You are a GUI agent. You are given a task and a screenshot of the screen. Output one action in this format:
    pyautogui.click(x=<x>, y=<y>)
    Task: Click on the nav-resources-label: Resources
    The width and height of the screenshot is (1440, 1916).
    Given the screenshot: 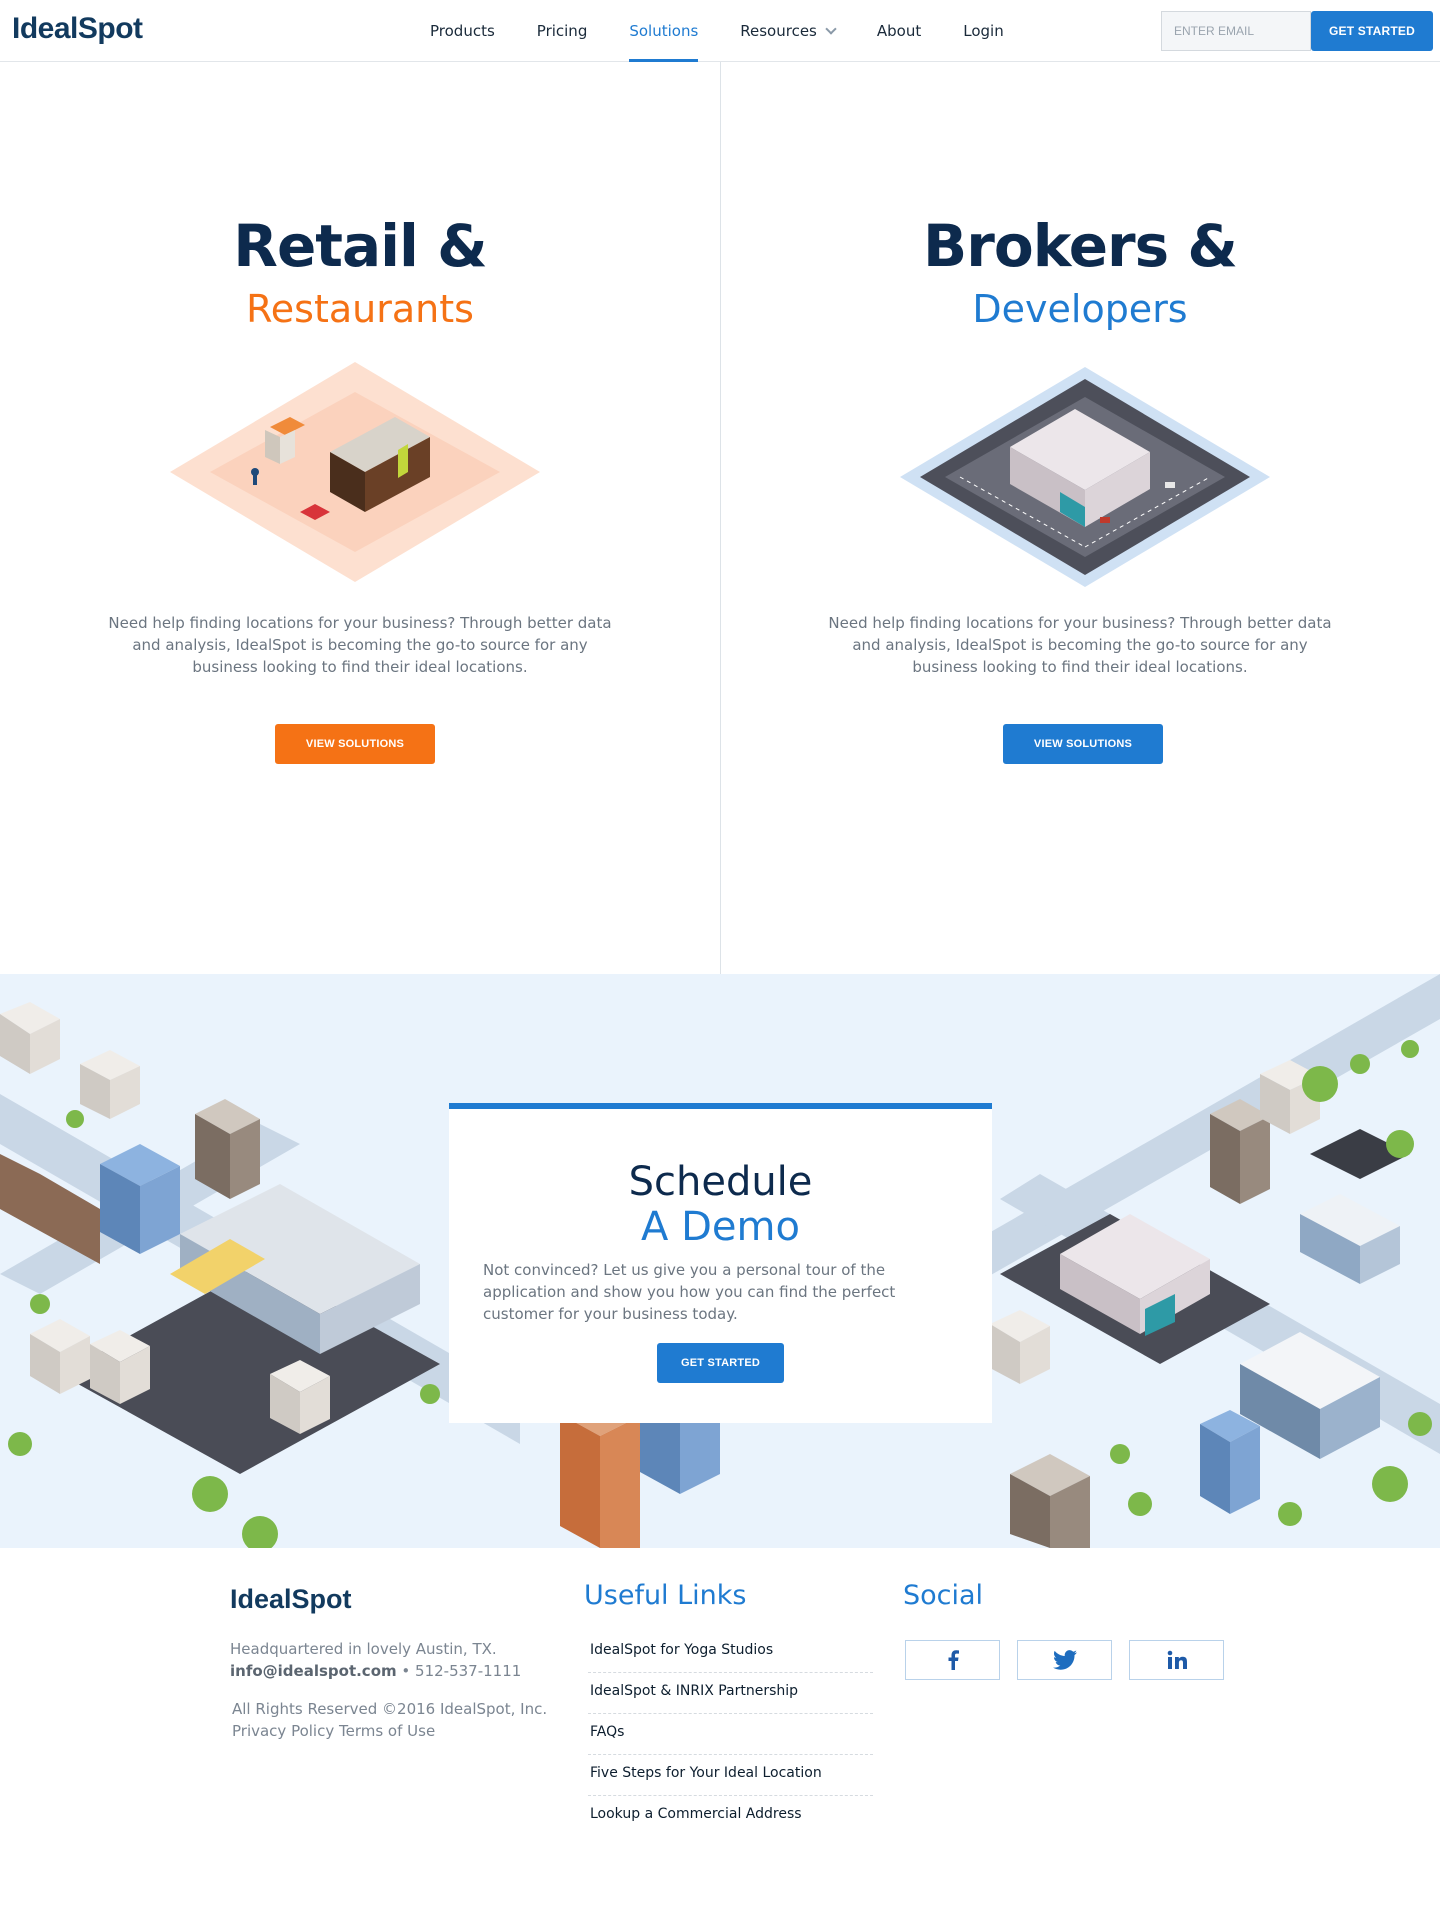 What is the action you would take?
    pyautogui.click(x=778, y=31)
    